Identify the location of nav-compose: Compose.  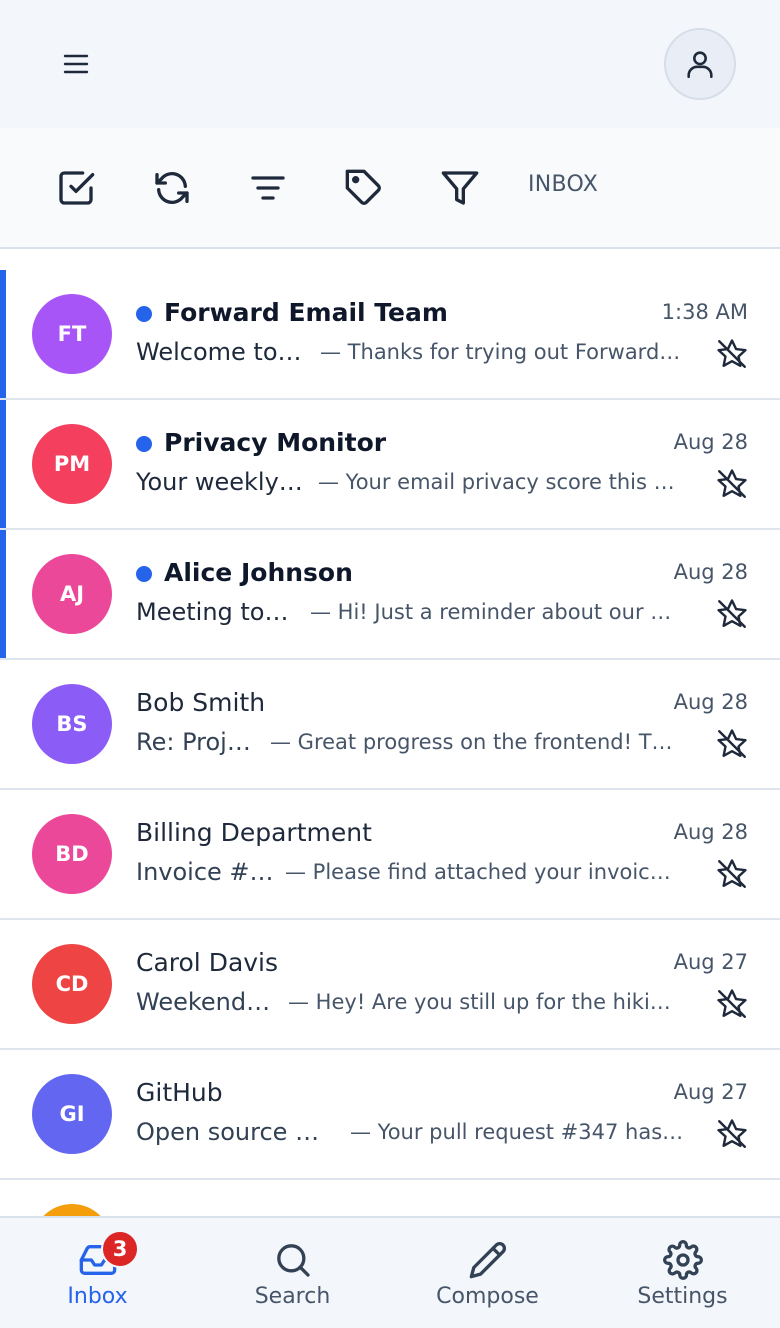
(487, 1273).